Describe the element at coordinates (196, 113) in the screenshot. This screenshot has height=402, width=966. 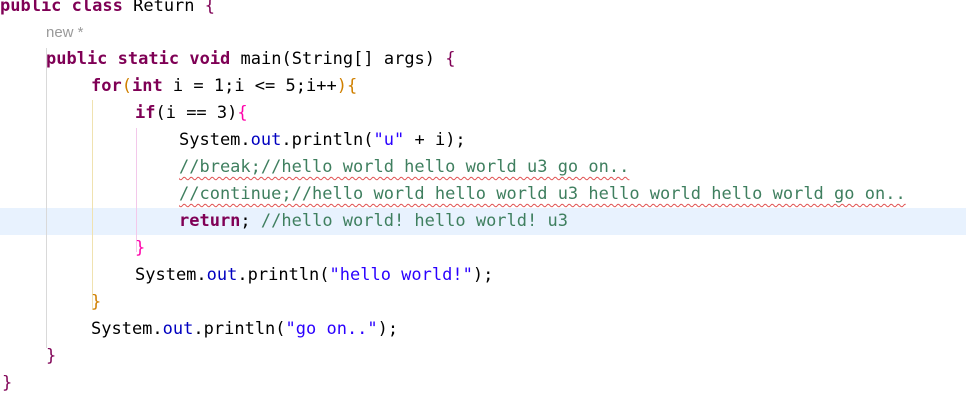
I see `if-condition: (i == 3)` at that location.